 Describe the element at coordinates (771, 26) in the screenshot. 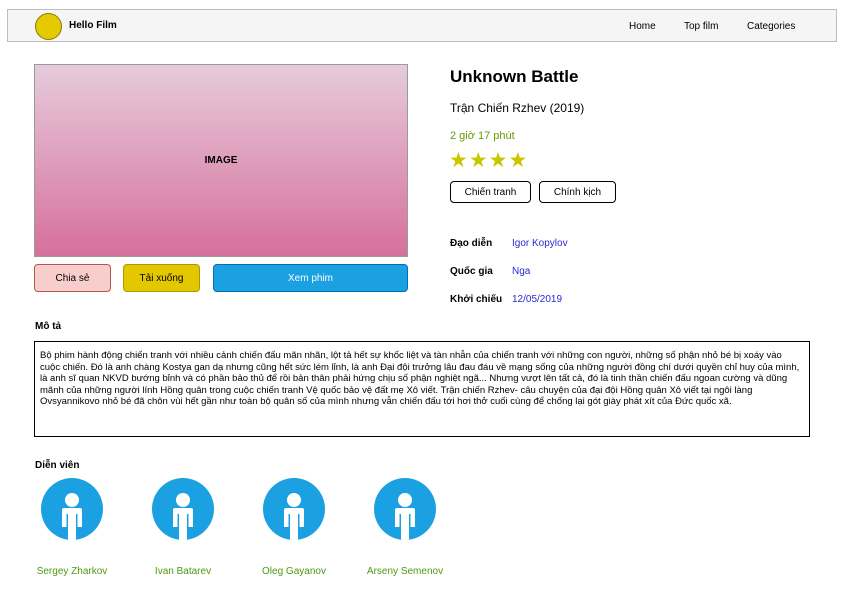

I see `nav-categories: Categories` at that location.